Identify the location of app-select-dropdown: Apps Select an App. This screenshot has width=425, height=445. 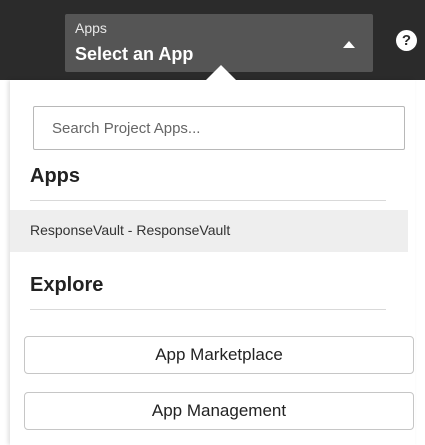
(219, 43).